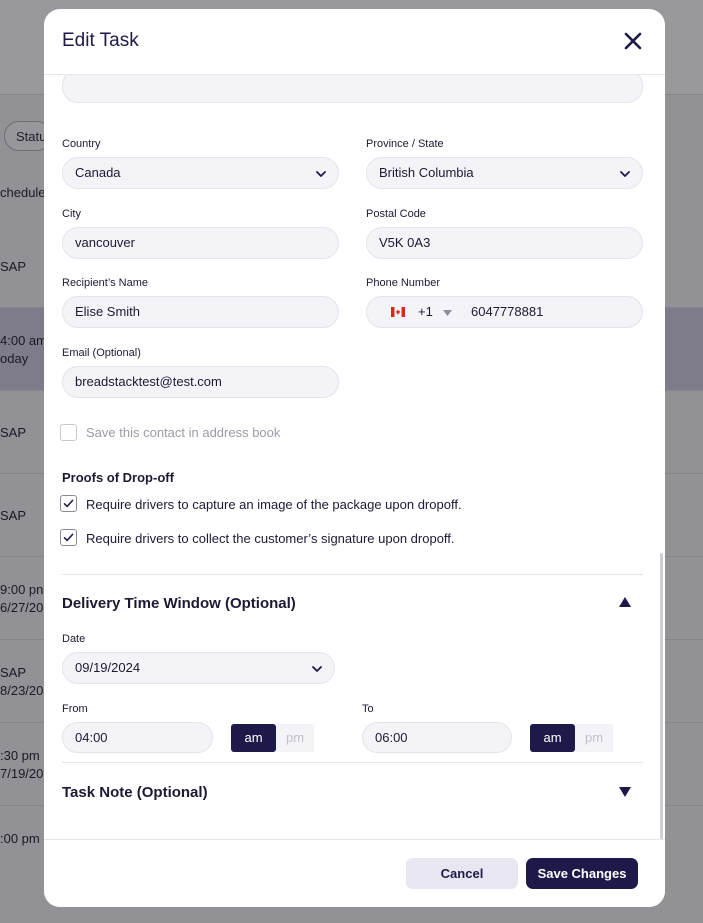 This screenshot has height=923, width=703. I want to click on to-period-toggle: am pm, so click(572, 738).